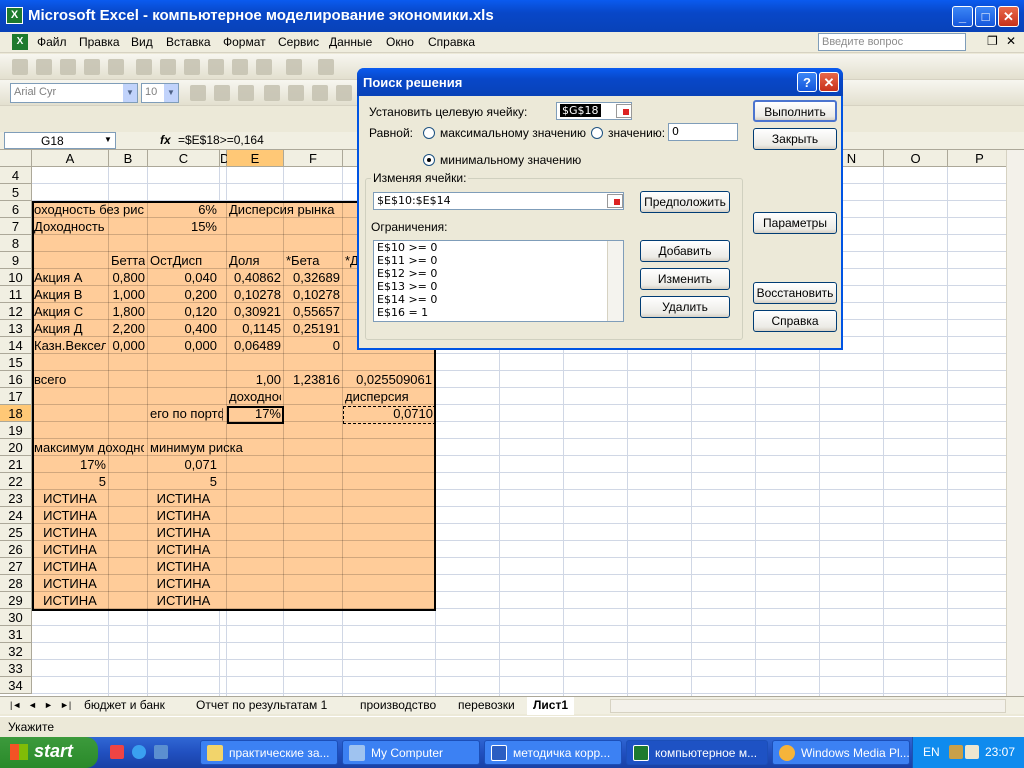 The image size is (1024, 768). What do you see at coordinates (498, 312) in the screenshot?
I see `list-item: E$16 = 1` at bounding box center [498, 312].